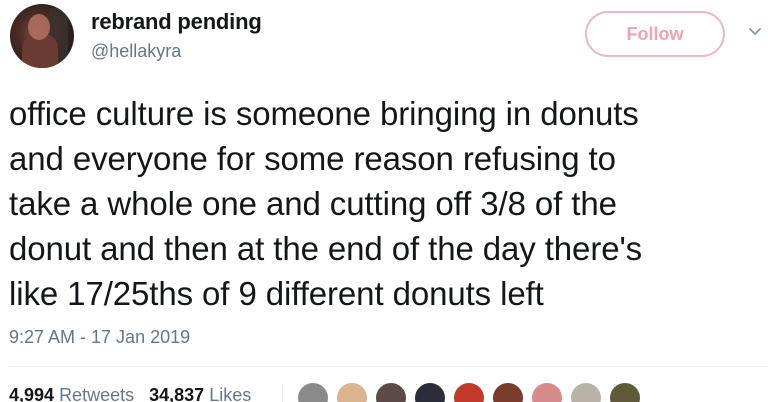 The image size is (768, 402). Describe the element at coordinates (136, 51) in the screenshot. I see `user-handle: @hellakyra` at that location.